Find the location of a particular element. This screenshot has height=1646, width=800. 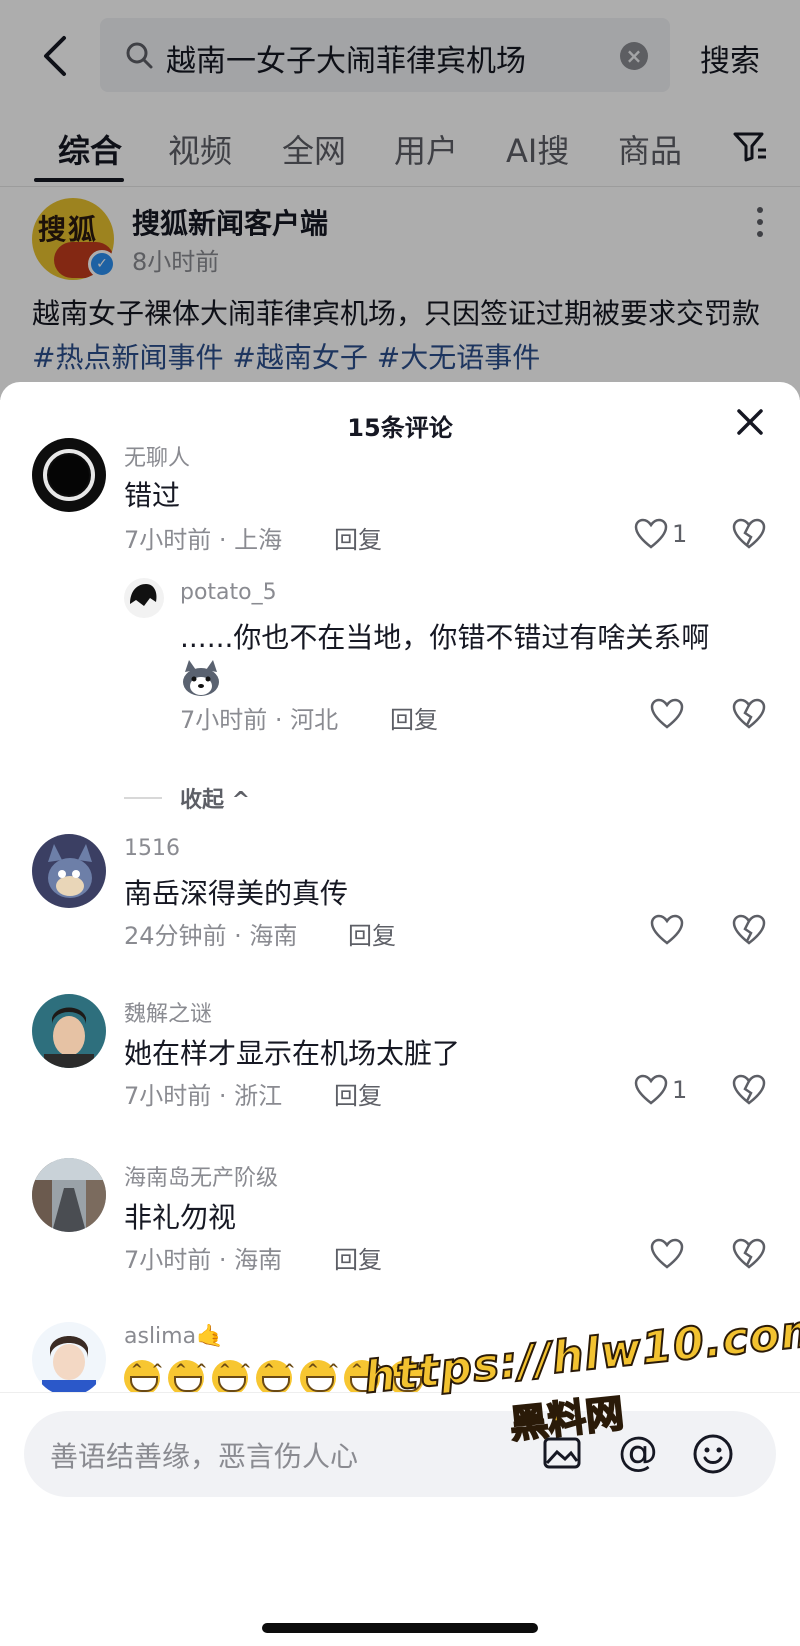

comment-username: potato_5 is located at coordinates (228, 592).